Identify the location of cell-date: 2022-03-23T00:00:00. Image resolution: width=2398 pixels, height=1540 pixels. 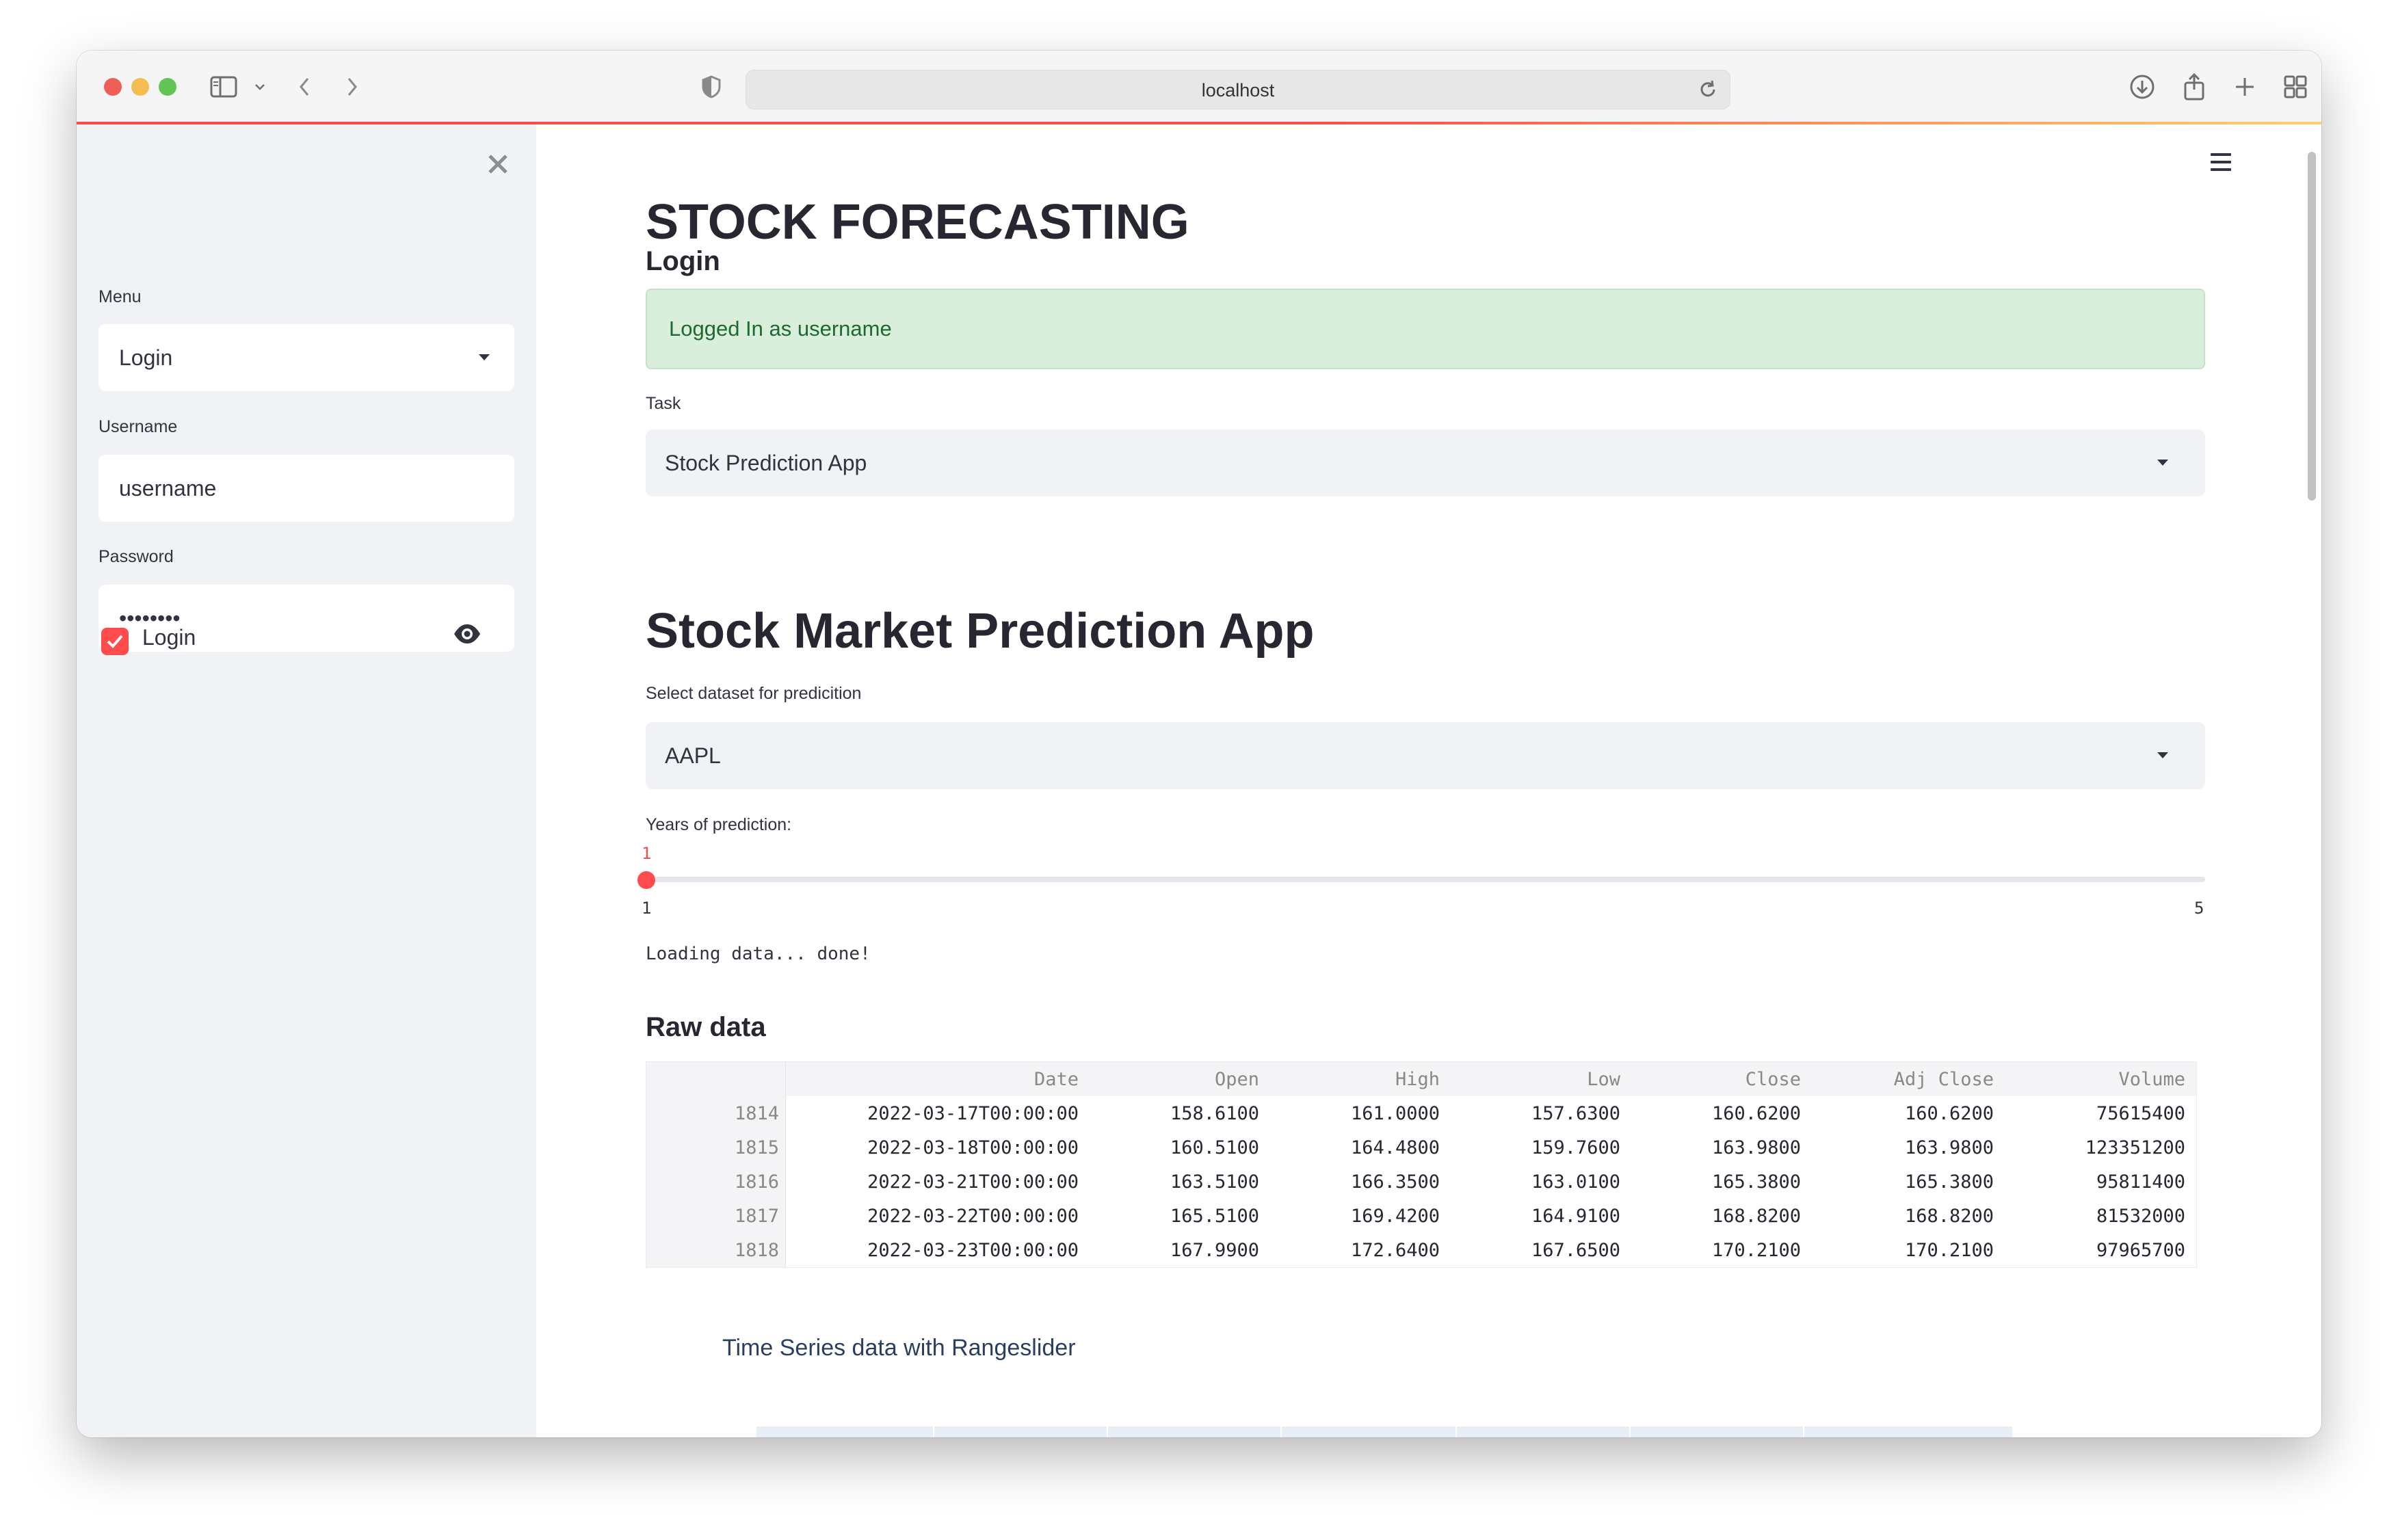
(973, 1250).